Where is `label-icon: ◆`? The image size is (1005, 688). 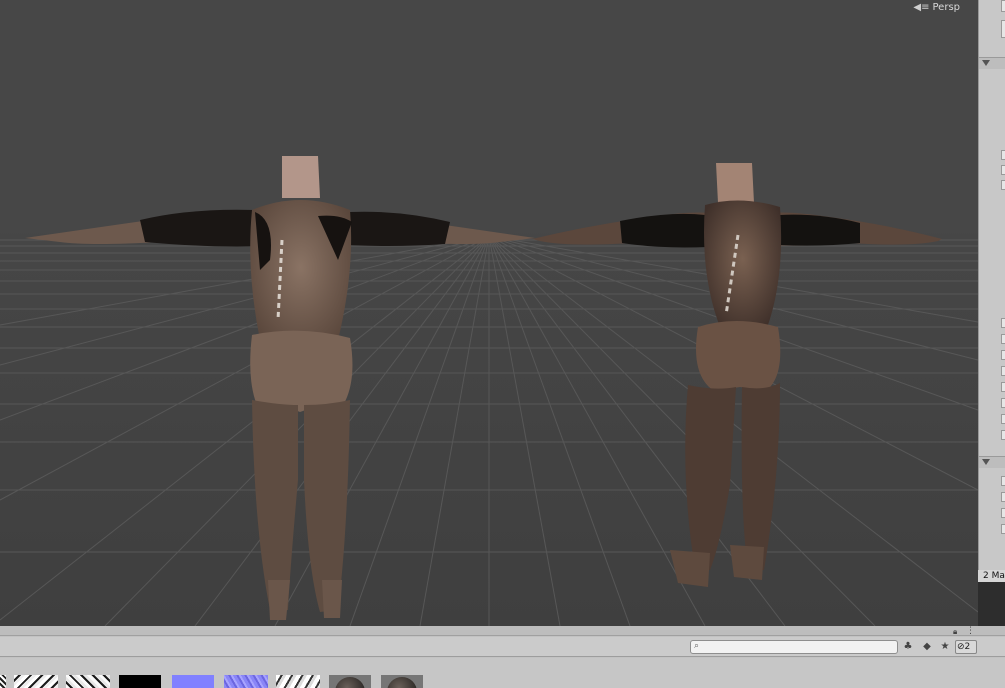
label-icon: ◆ is located at coordinates (927, 647).